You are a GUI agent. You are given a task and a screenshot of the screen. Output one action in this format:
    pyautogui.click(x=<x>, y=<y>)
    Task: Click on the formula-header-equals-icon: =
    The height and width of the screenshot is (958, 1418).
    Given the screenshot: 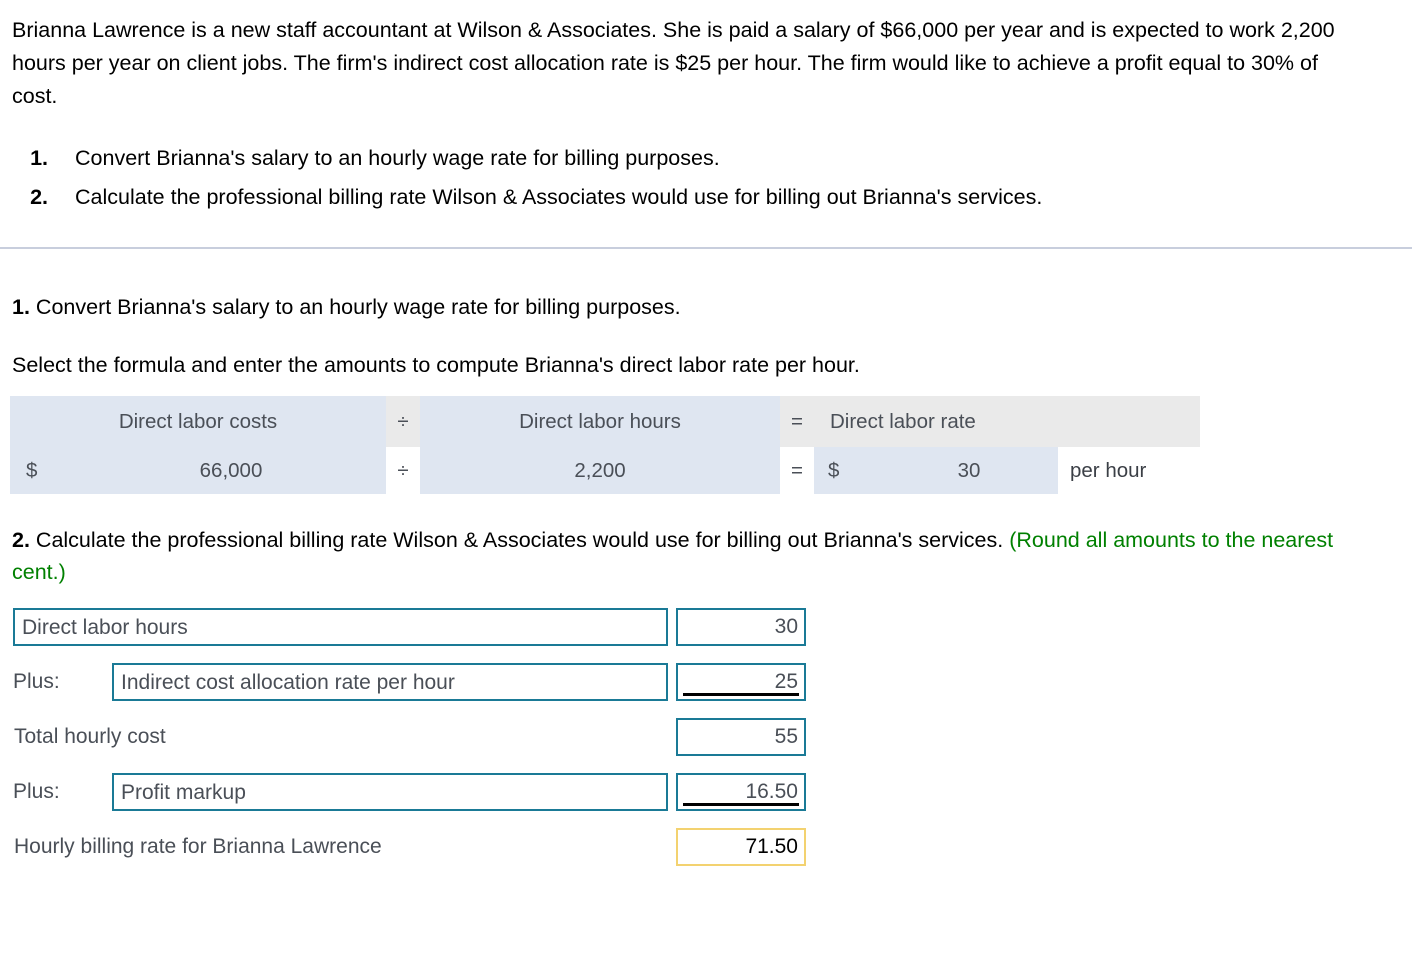 What is the action you would take?
    pyautogui.click(x=797, y=421)
    